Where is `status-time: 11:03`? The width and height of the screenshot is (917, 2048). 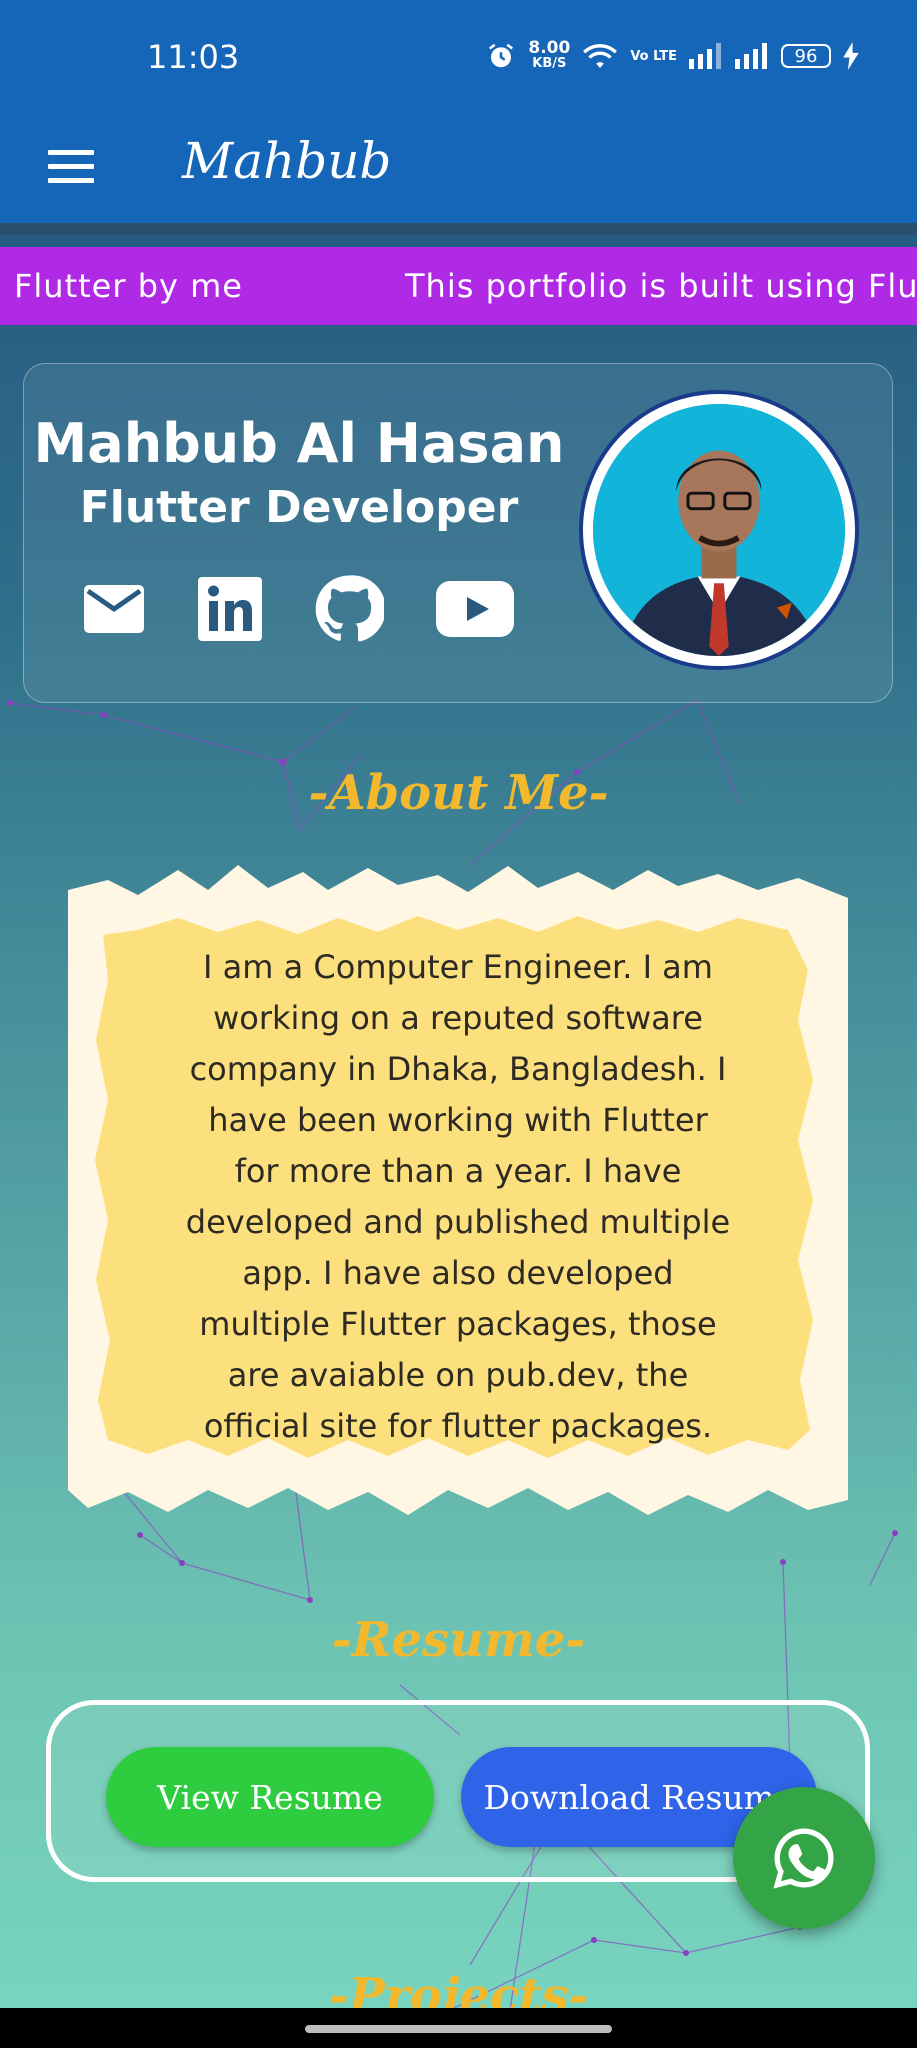 status-time: 11:03 is located at coordinates (193, 57).